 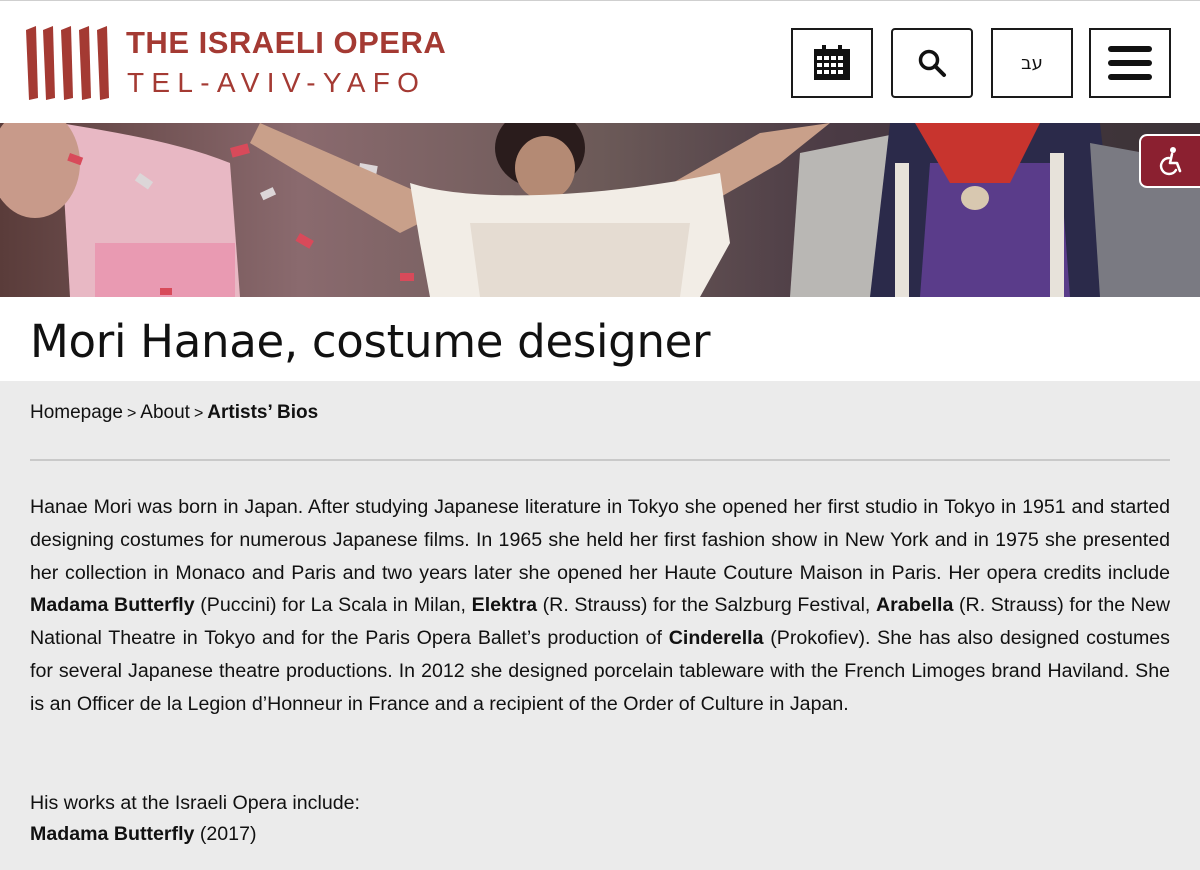 I want to click on page-title: Mori Hanae, costume designer, so click(x=370, y=341).